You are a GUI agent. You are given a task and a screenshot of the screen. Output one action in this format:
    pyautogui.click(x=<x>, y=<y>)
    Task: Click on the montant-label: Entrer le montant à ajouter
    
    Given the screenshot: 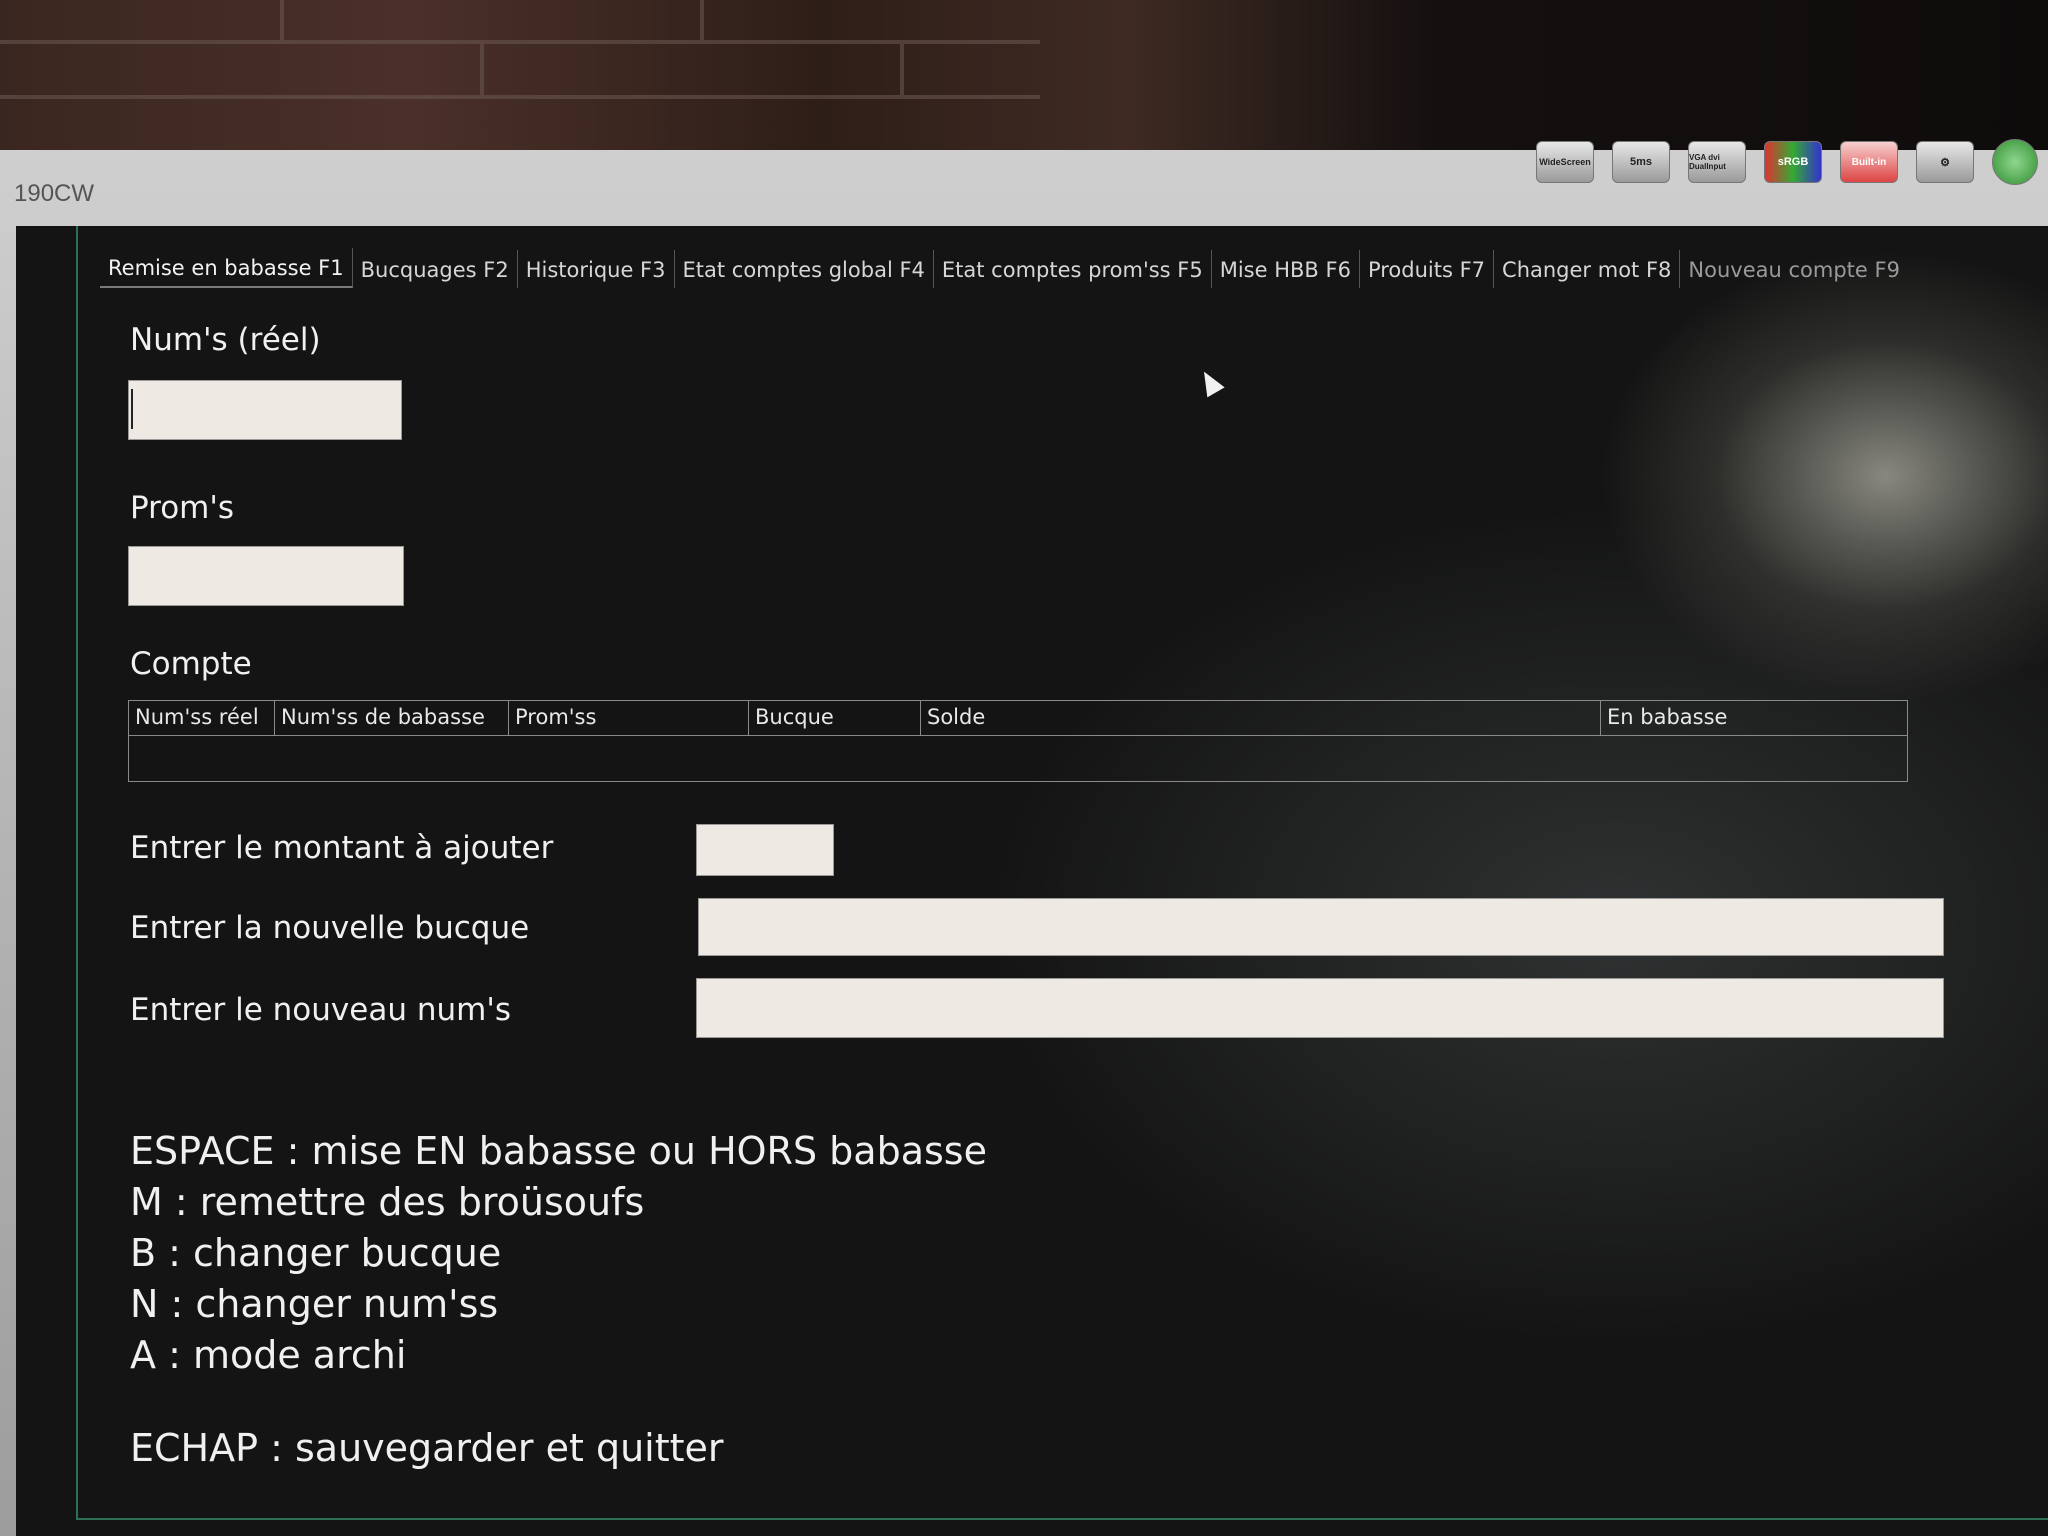 What is the action you would take?
    pyautogui.click(x=342, y=848)
    